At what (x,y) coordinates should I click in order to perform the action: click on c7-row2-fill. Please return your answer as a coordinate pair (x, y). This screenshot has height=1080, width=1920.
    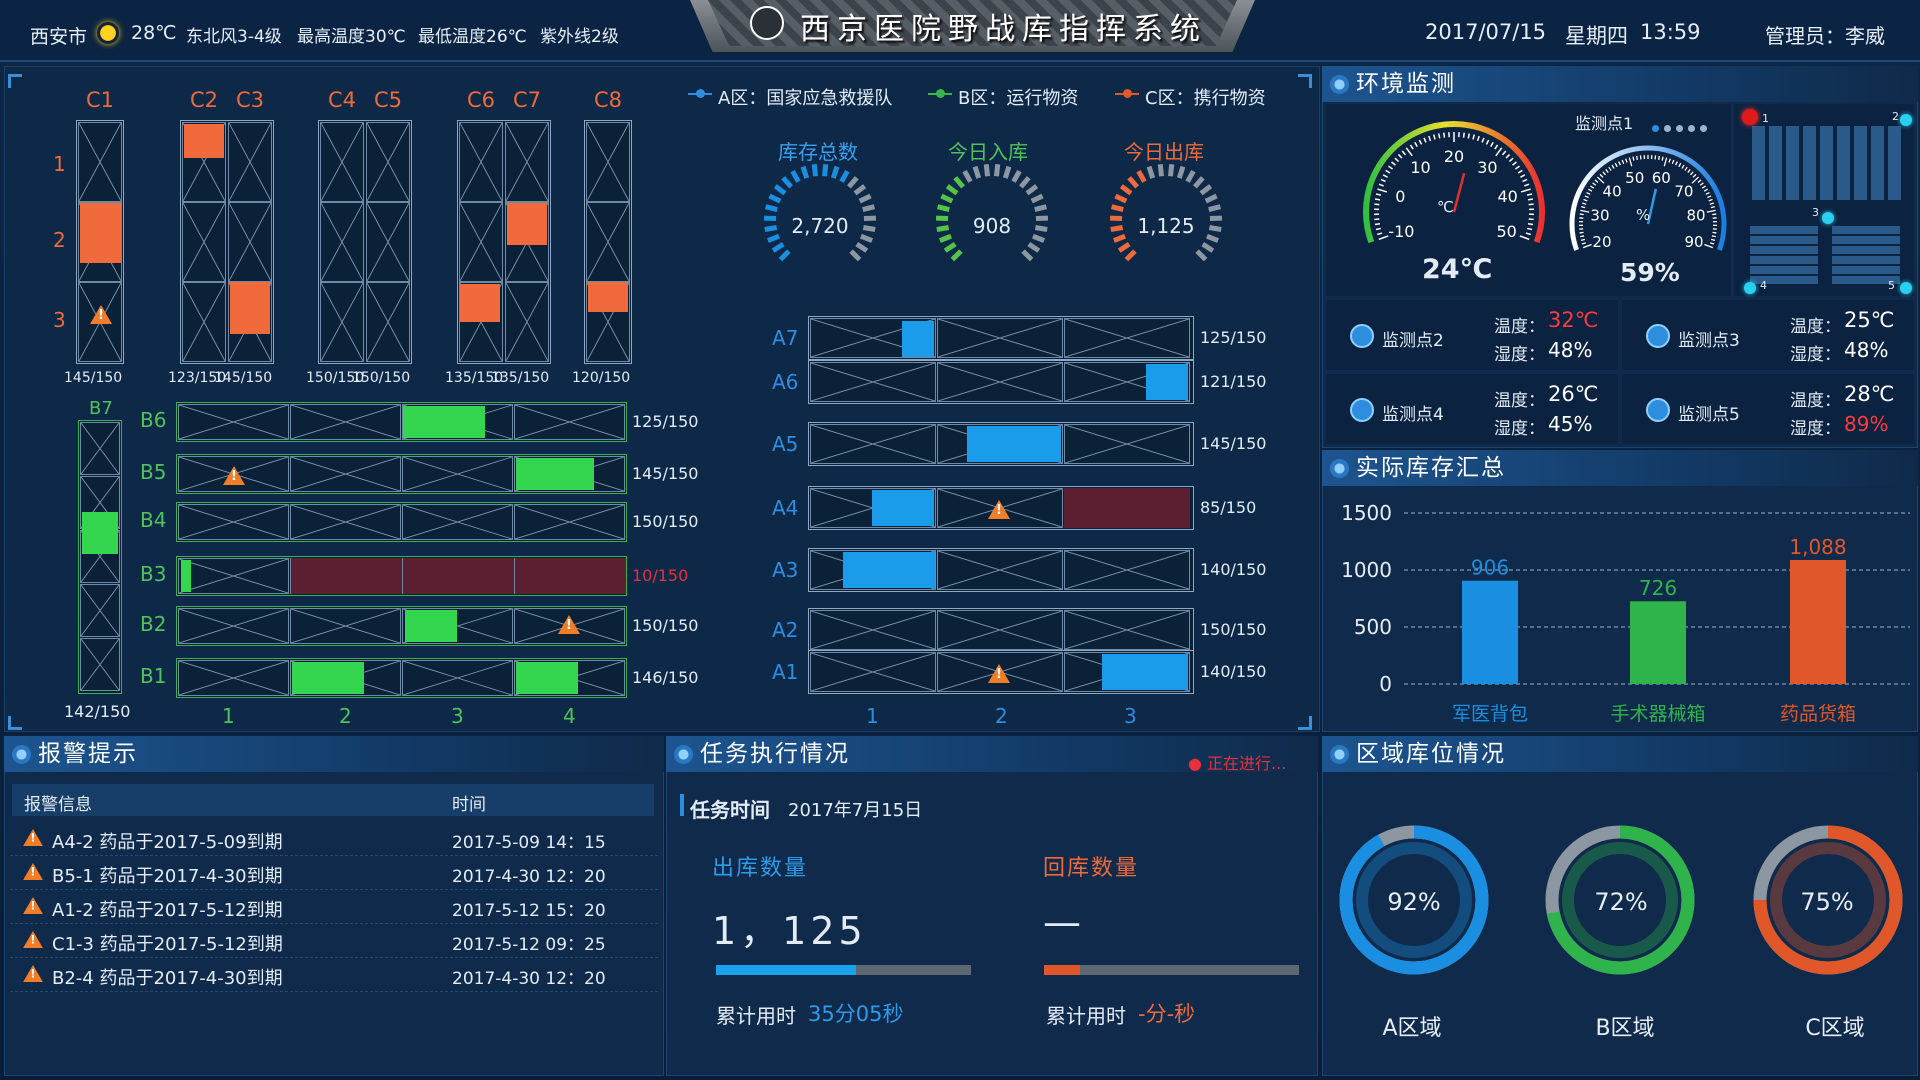
    Looking at the image, I should click on (527, 224).